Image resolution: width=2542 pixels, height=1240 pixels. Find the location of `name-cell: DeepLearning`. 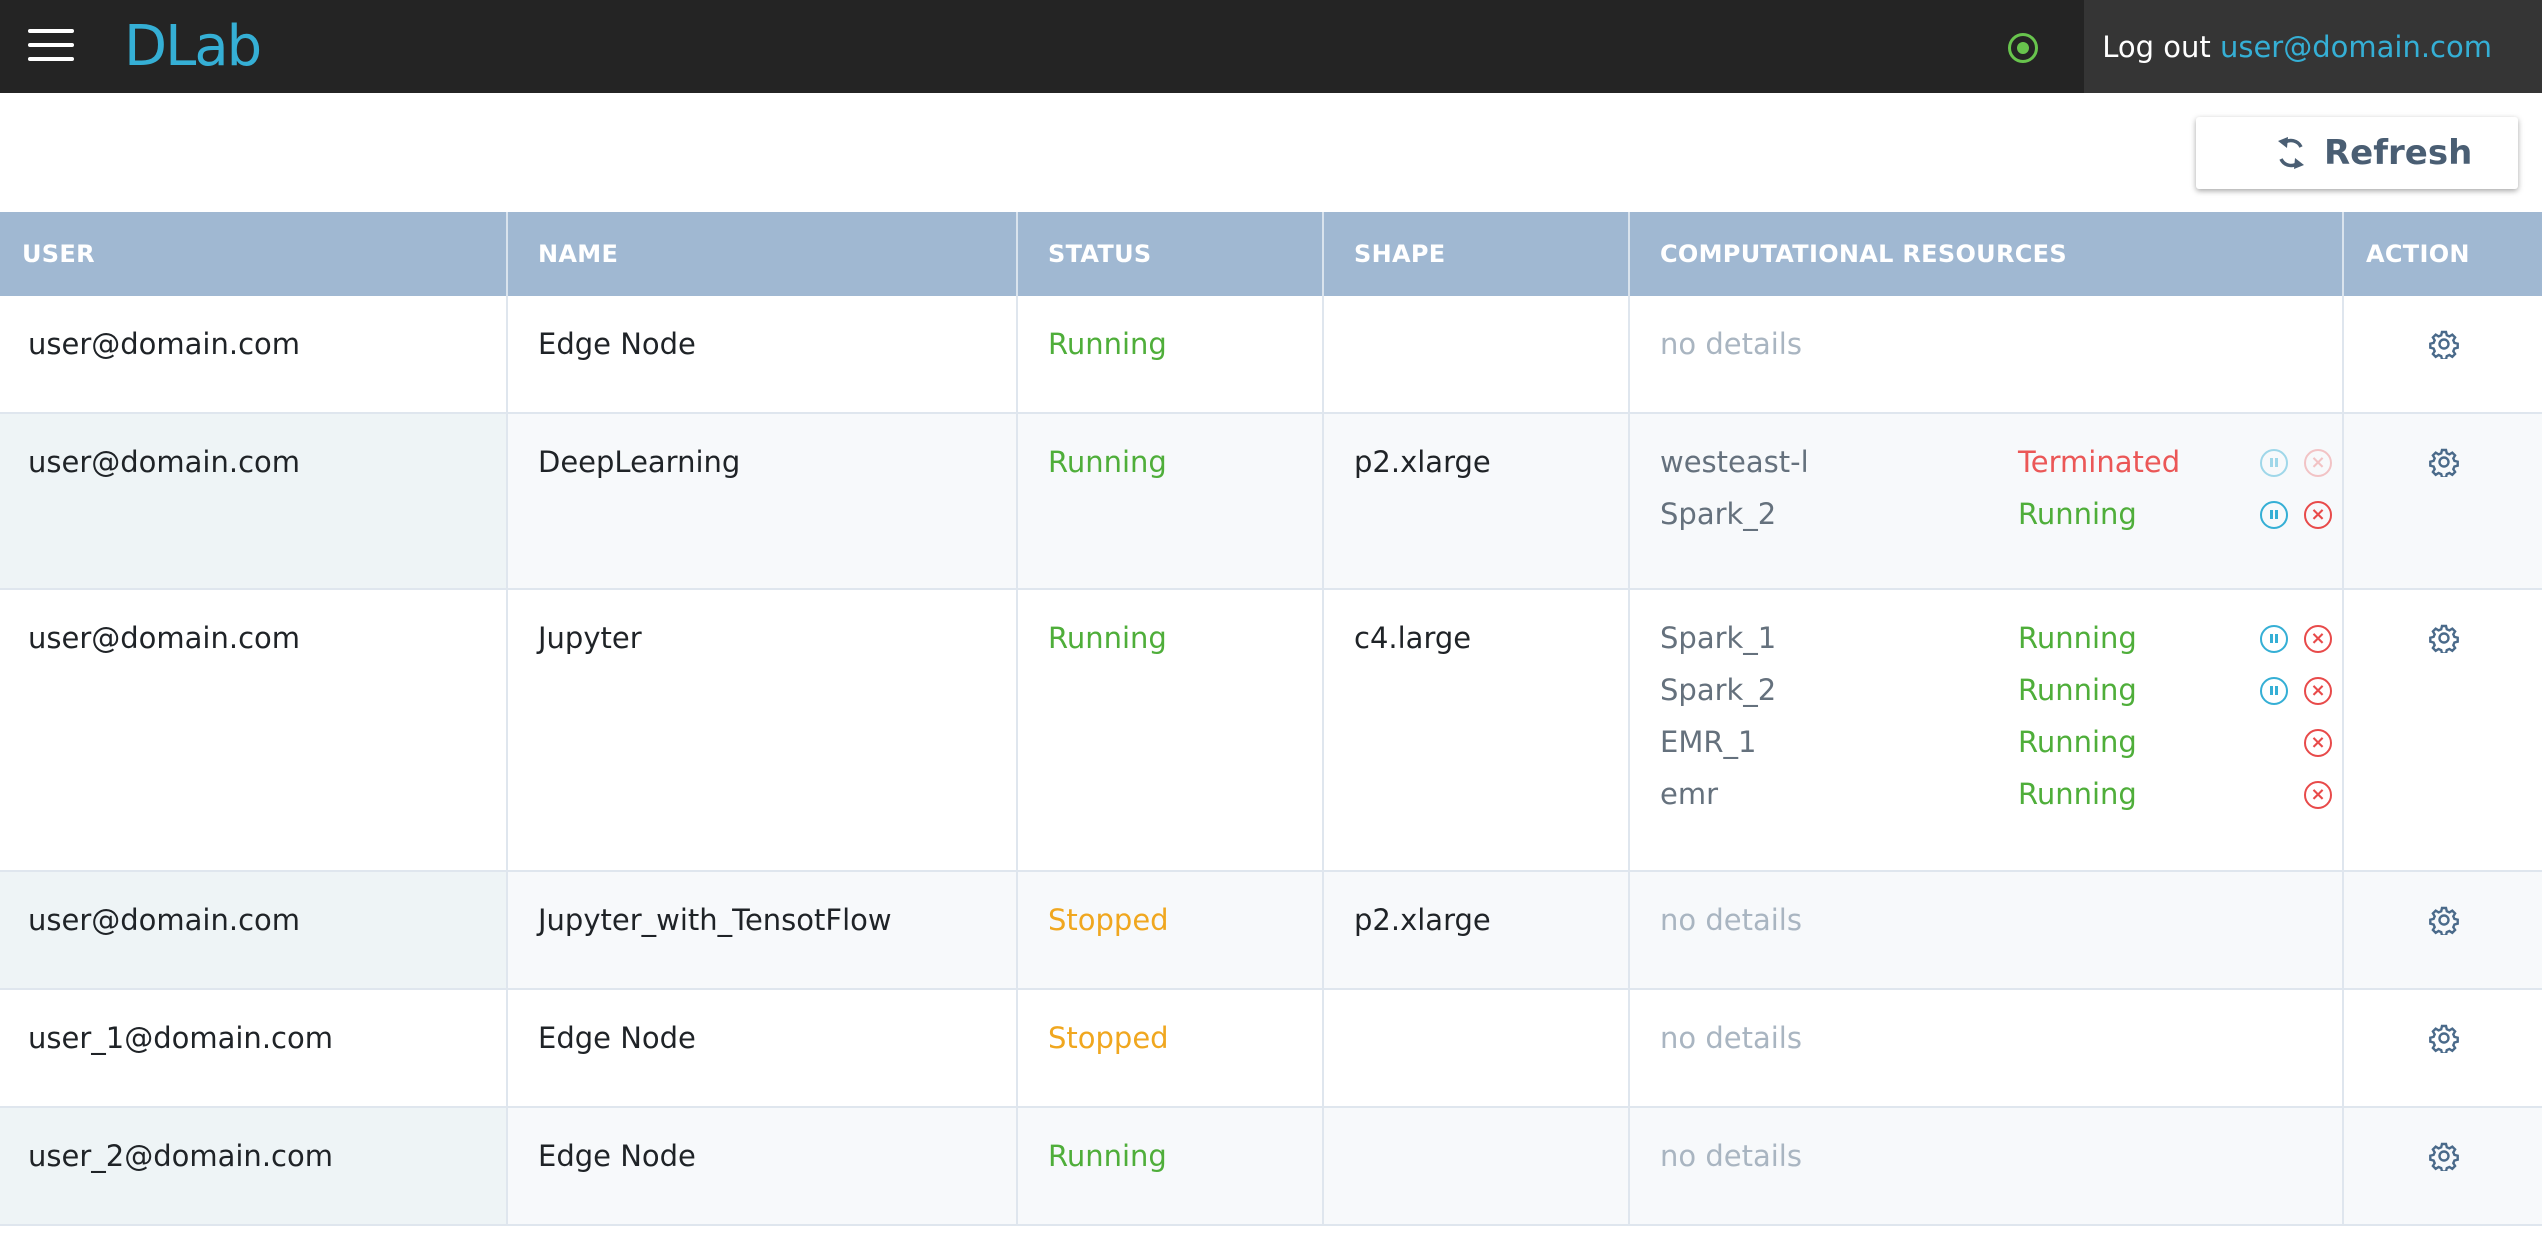

name-cell: DeepLearning is located at coordinates (761, 501).